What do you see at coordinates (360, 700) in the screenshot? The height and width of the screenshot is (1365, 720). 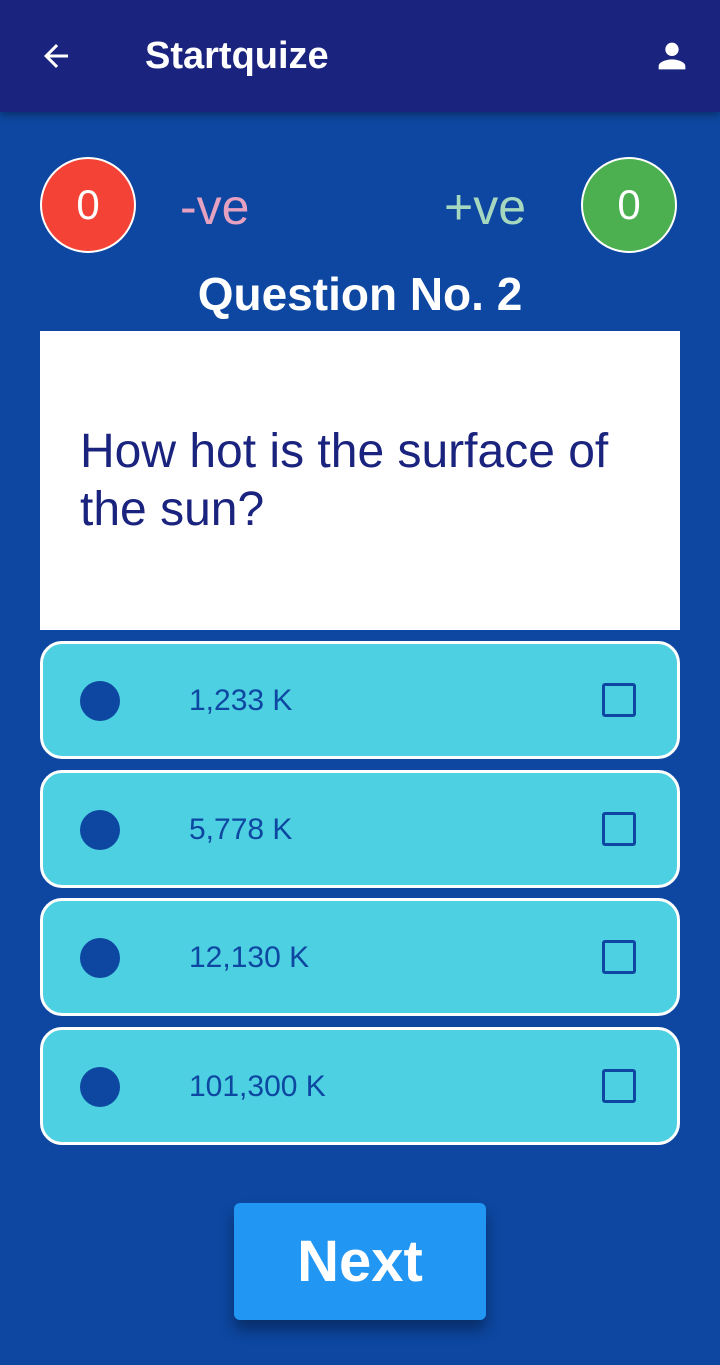 I see `answer-option: 1,233 K` at bounding box center [360, 700].